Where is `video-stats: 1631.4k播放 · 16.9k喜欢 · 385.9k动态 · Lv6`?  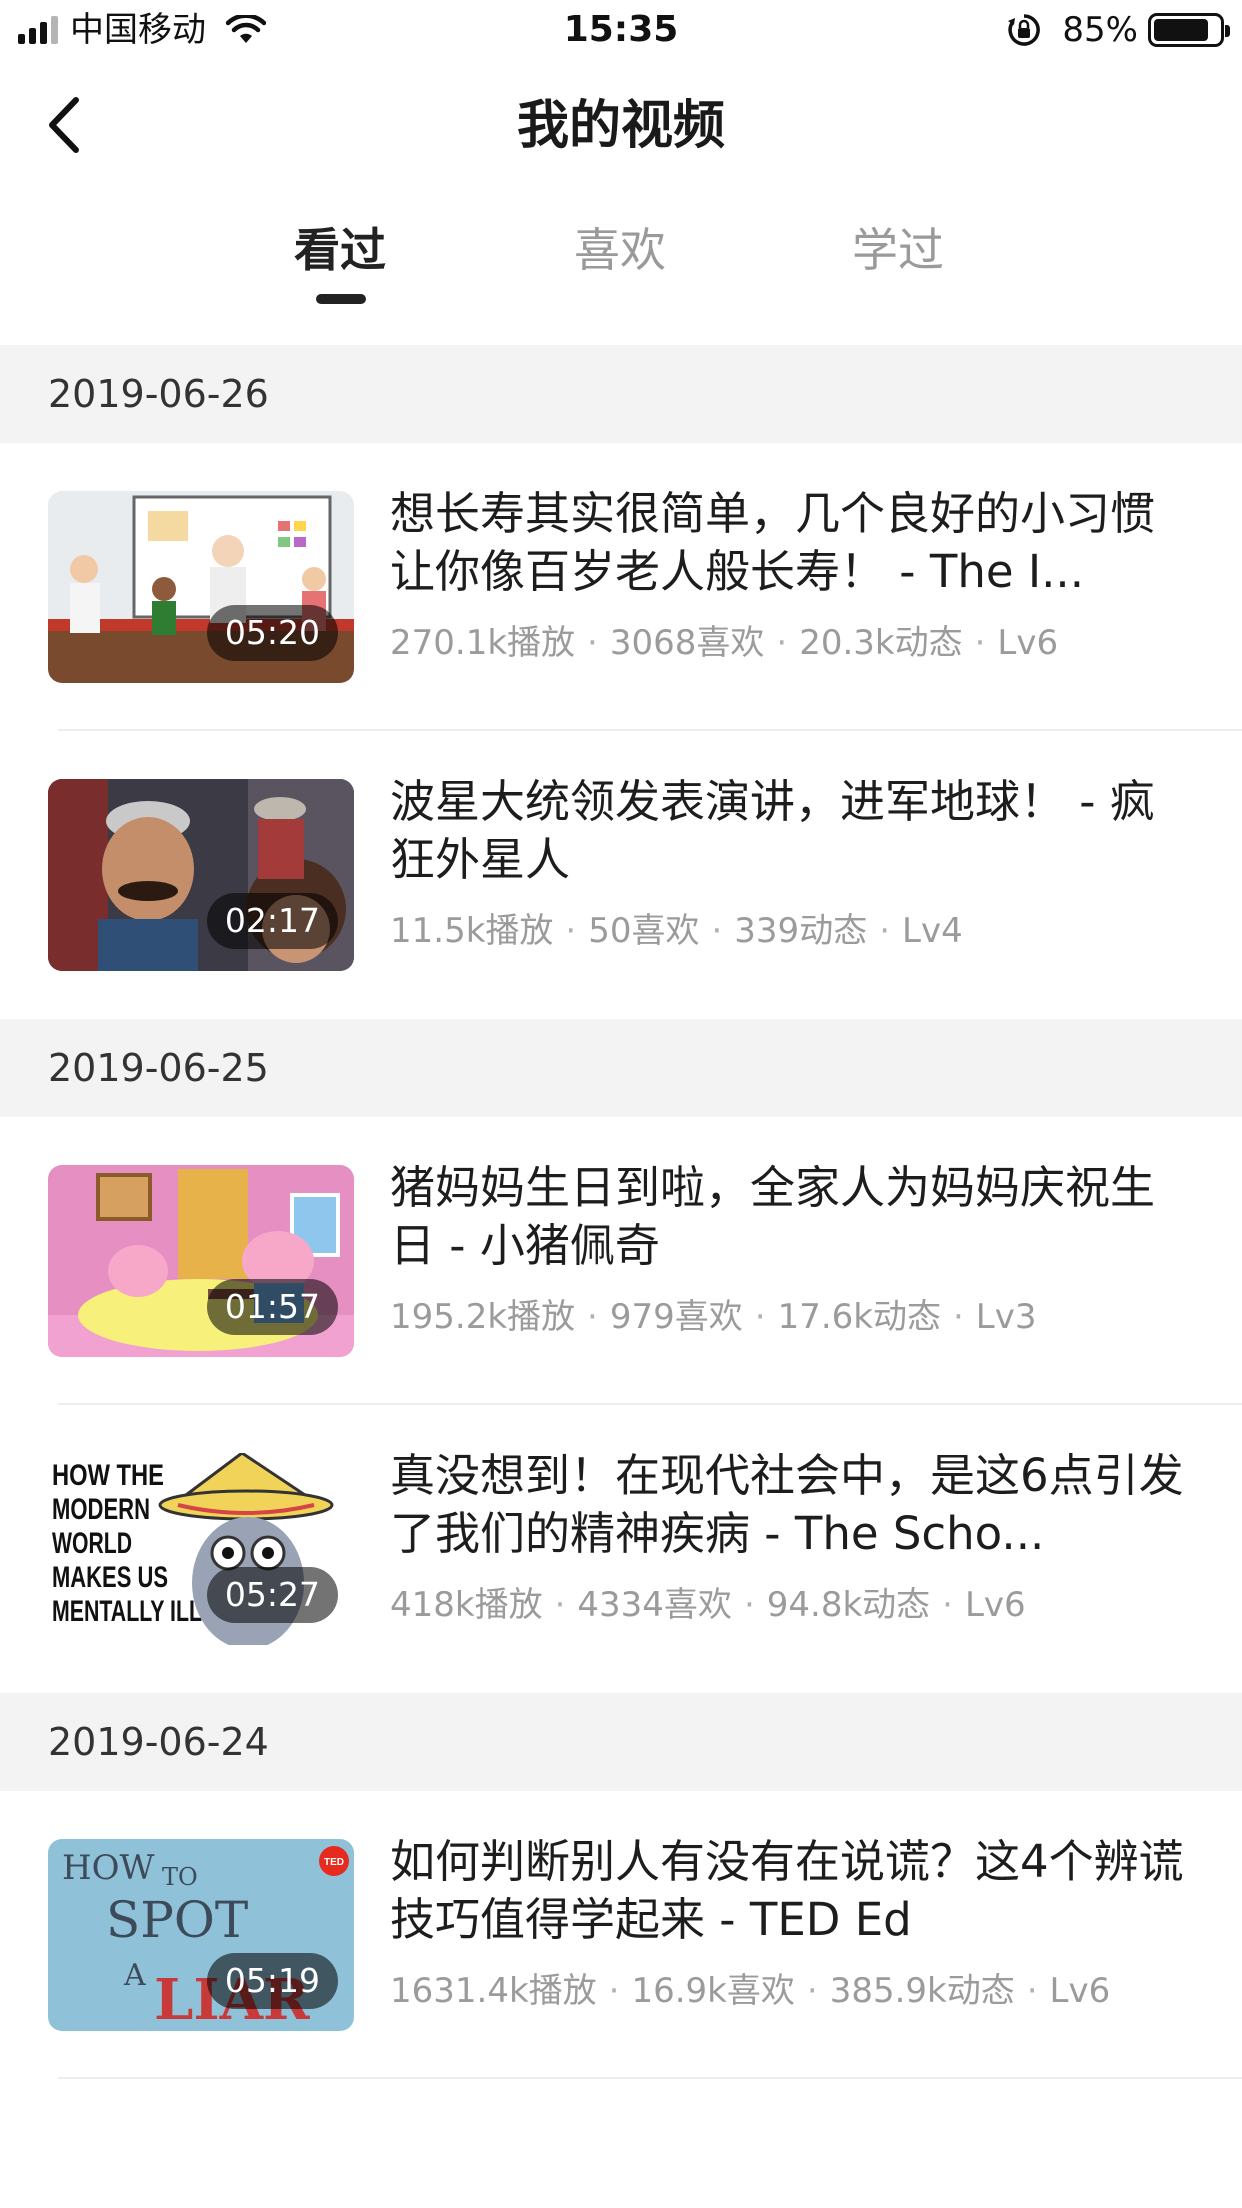 video-stats: 1631.4k播放 · 16.9k喜欢 · 385.9k动态 · Lv6 is located at coordinates (750, 1991).